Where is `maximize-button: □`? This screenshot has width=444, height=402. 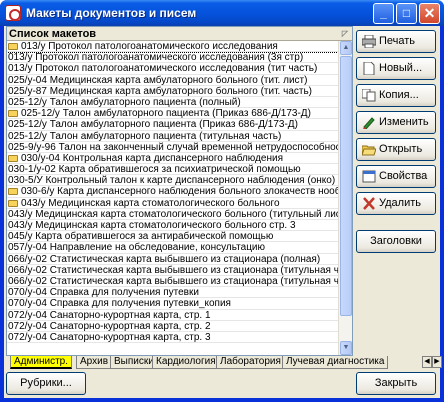
maximize-button: □ is located at coordinates (406, 13).